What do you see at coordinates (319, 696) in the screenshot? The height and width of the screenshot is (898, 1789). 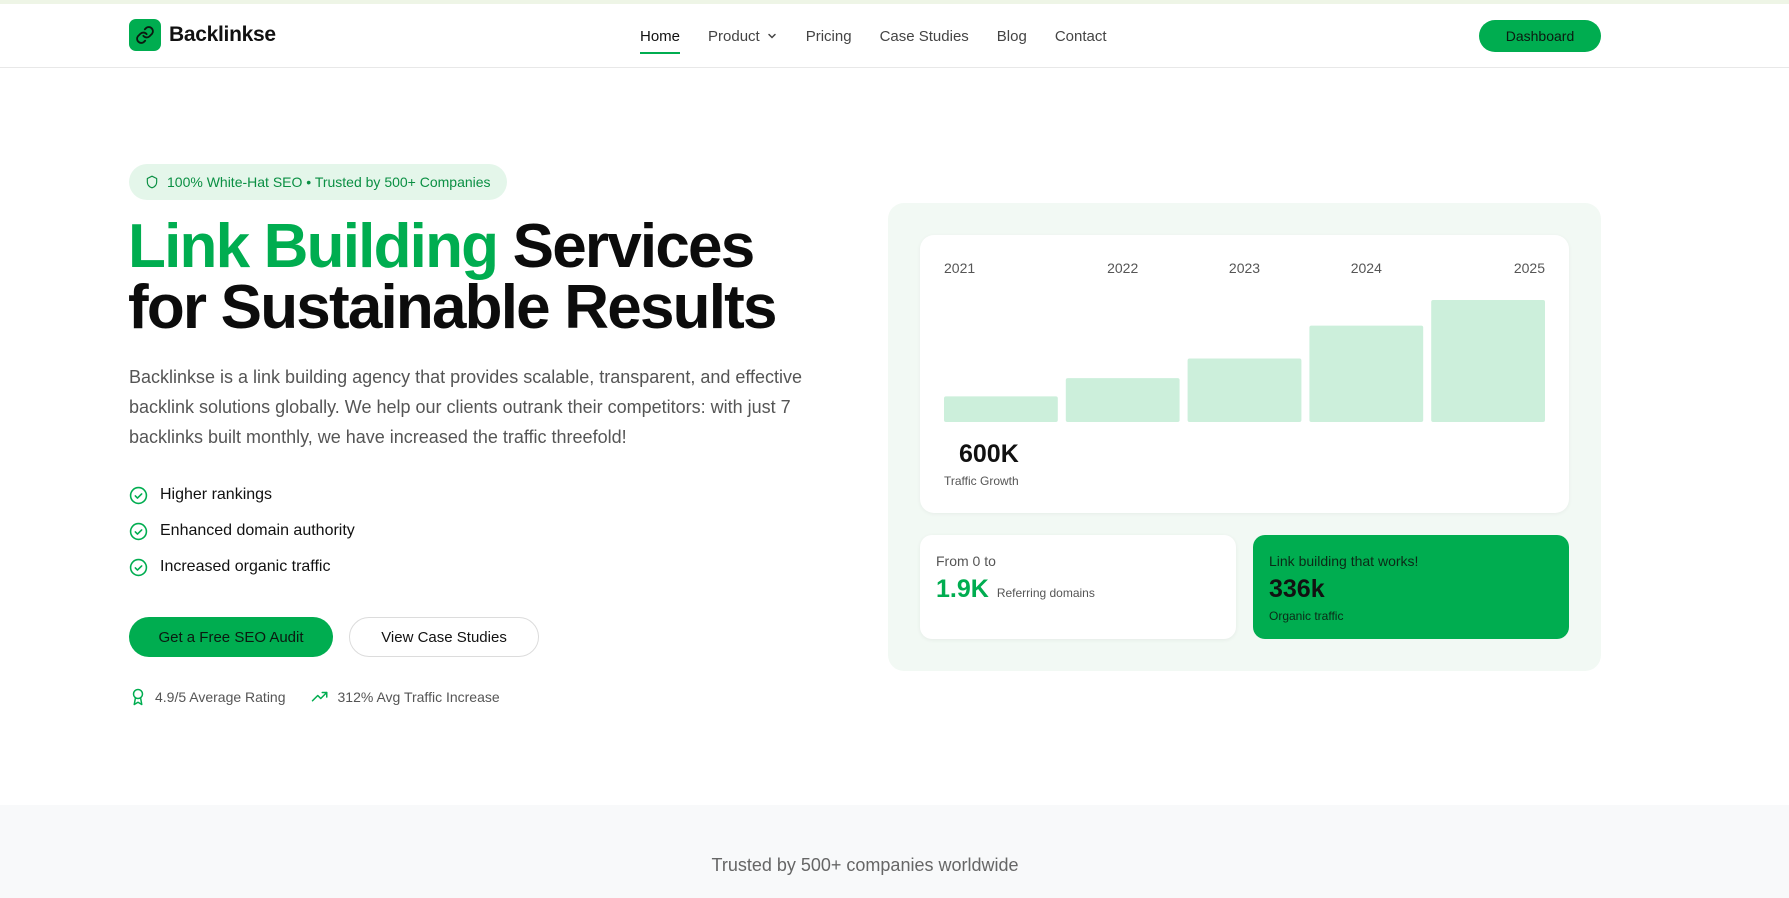 I see `trending-up-icon` at bounding box center [319, 696].